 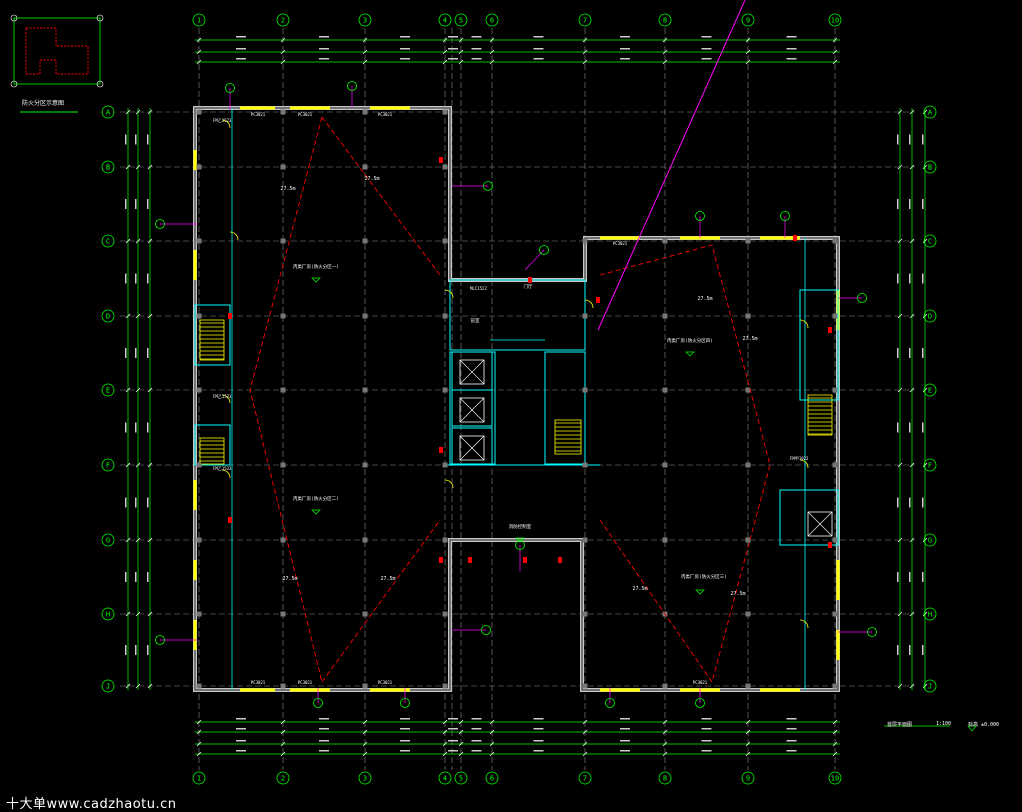 I want to click on axis-label: 5, so click(x=461, y=779).